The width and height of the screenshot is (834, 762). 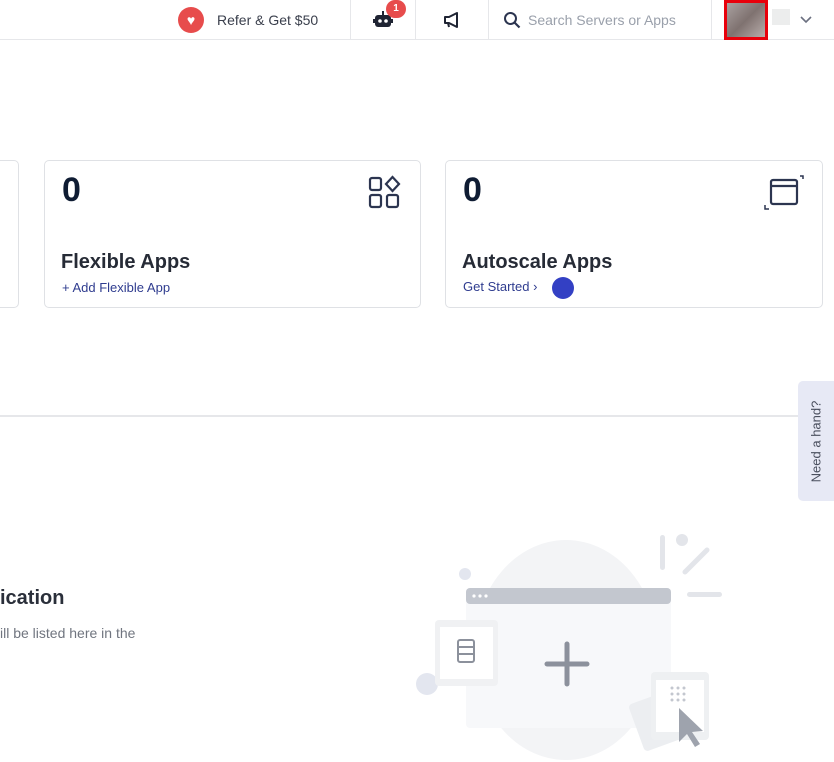 I want to click on heart-icon: ♥, so click(x=191, y=20).